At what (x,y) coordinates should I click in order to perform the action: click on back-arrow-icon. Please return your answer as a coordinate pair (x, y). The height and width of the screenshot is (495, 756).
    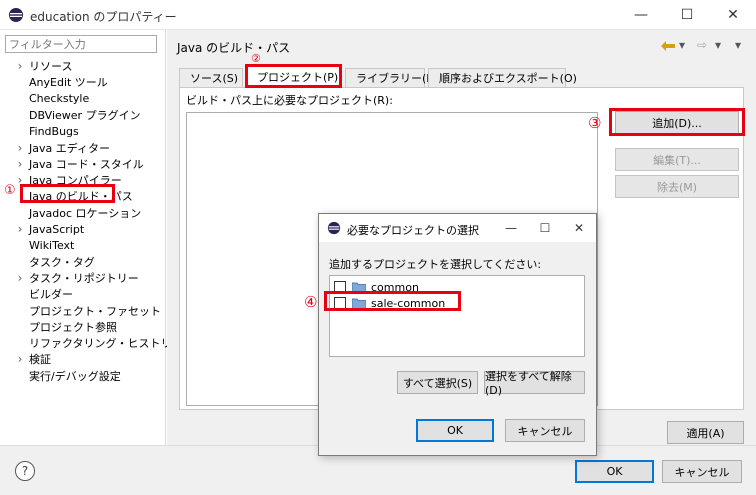
    Looking at the image, I should click on (668, 46).